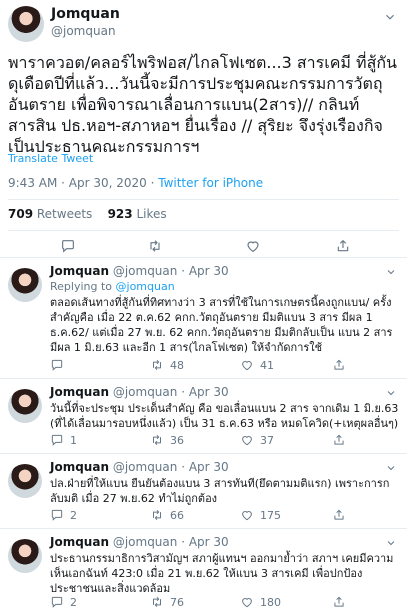  I want to click on reply-actions: 48 41, so click(215, 366).